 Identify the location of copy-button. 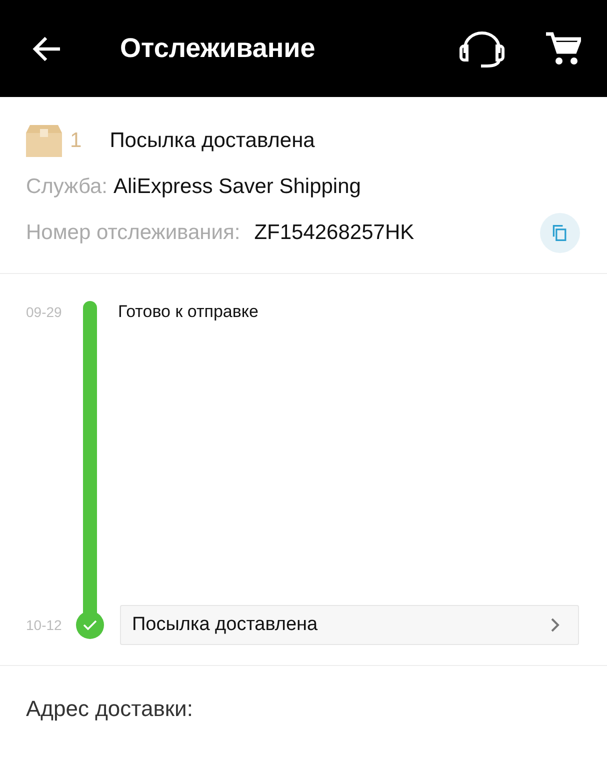
(560, 233).